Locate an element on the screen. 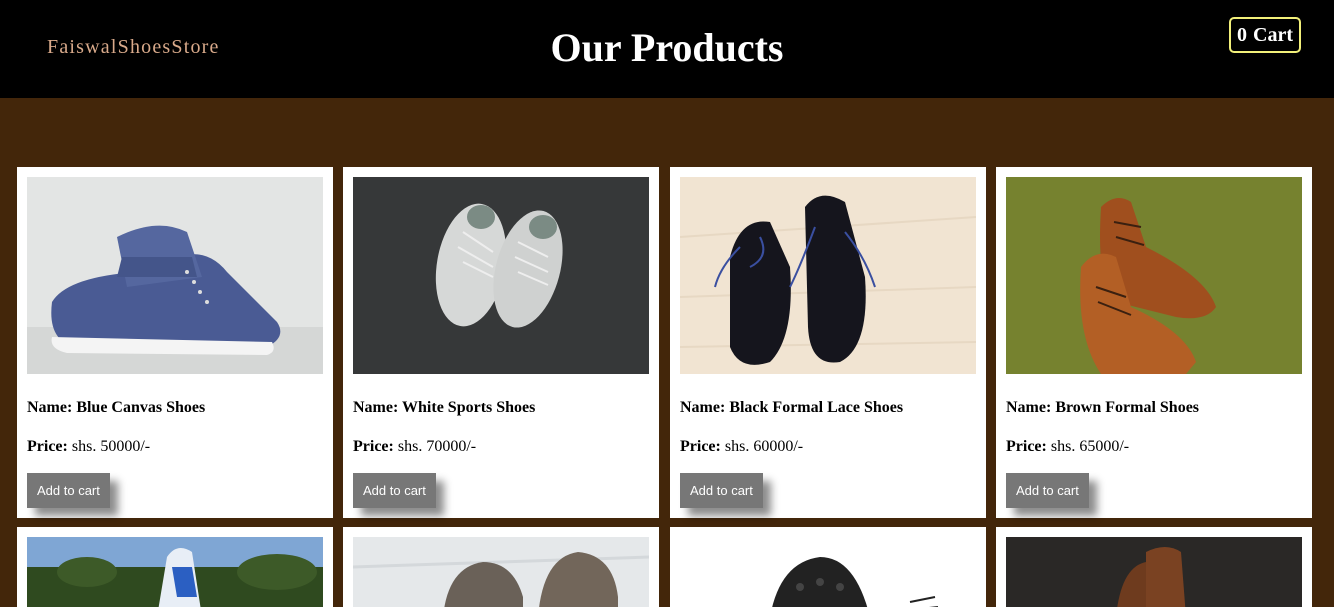 This screenshot has width=1334, height=607. cart-label: Cart is located at coordinates (1273, 35).